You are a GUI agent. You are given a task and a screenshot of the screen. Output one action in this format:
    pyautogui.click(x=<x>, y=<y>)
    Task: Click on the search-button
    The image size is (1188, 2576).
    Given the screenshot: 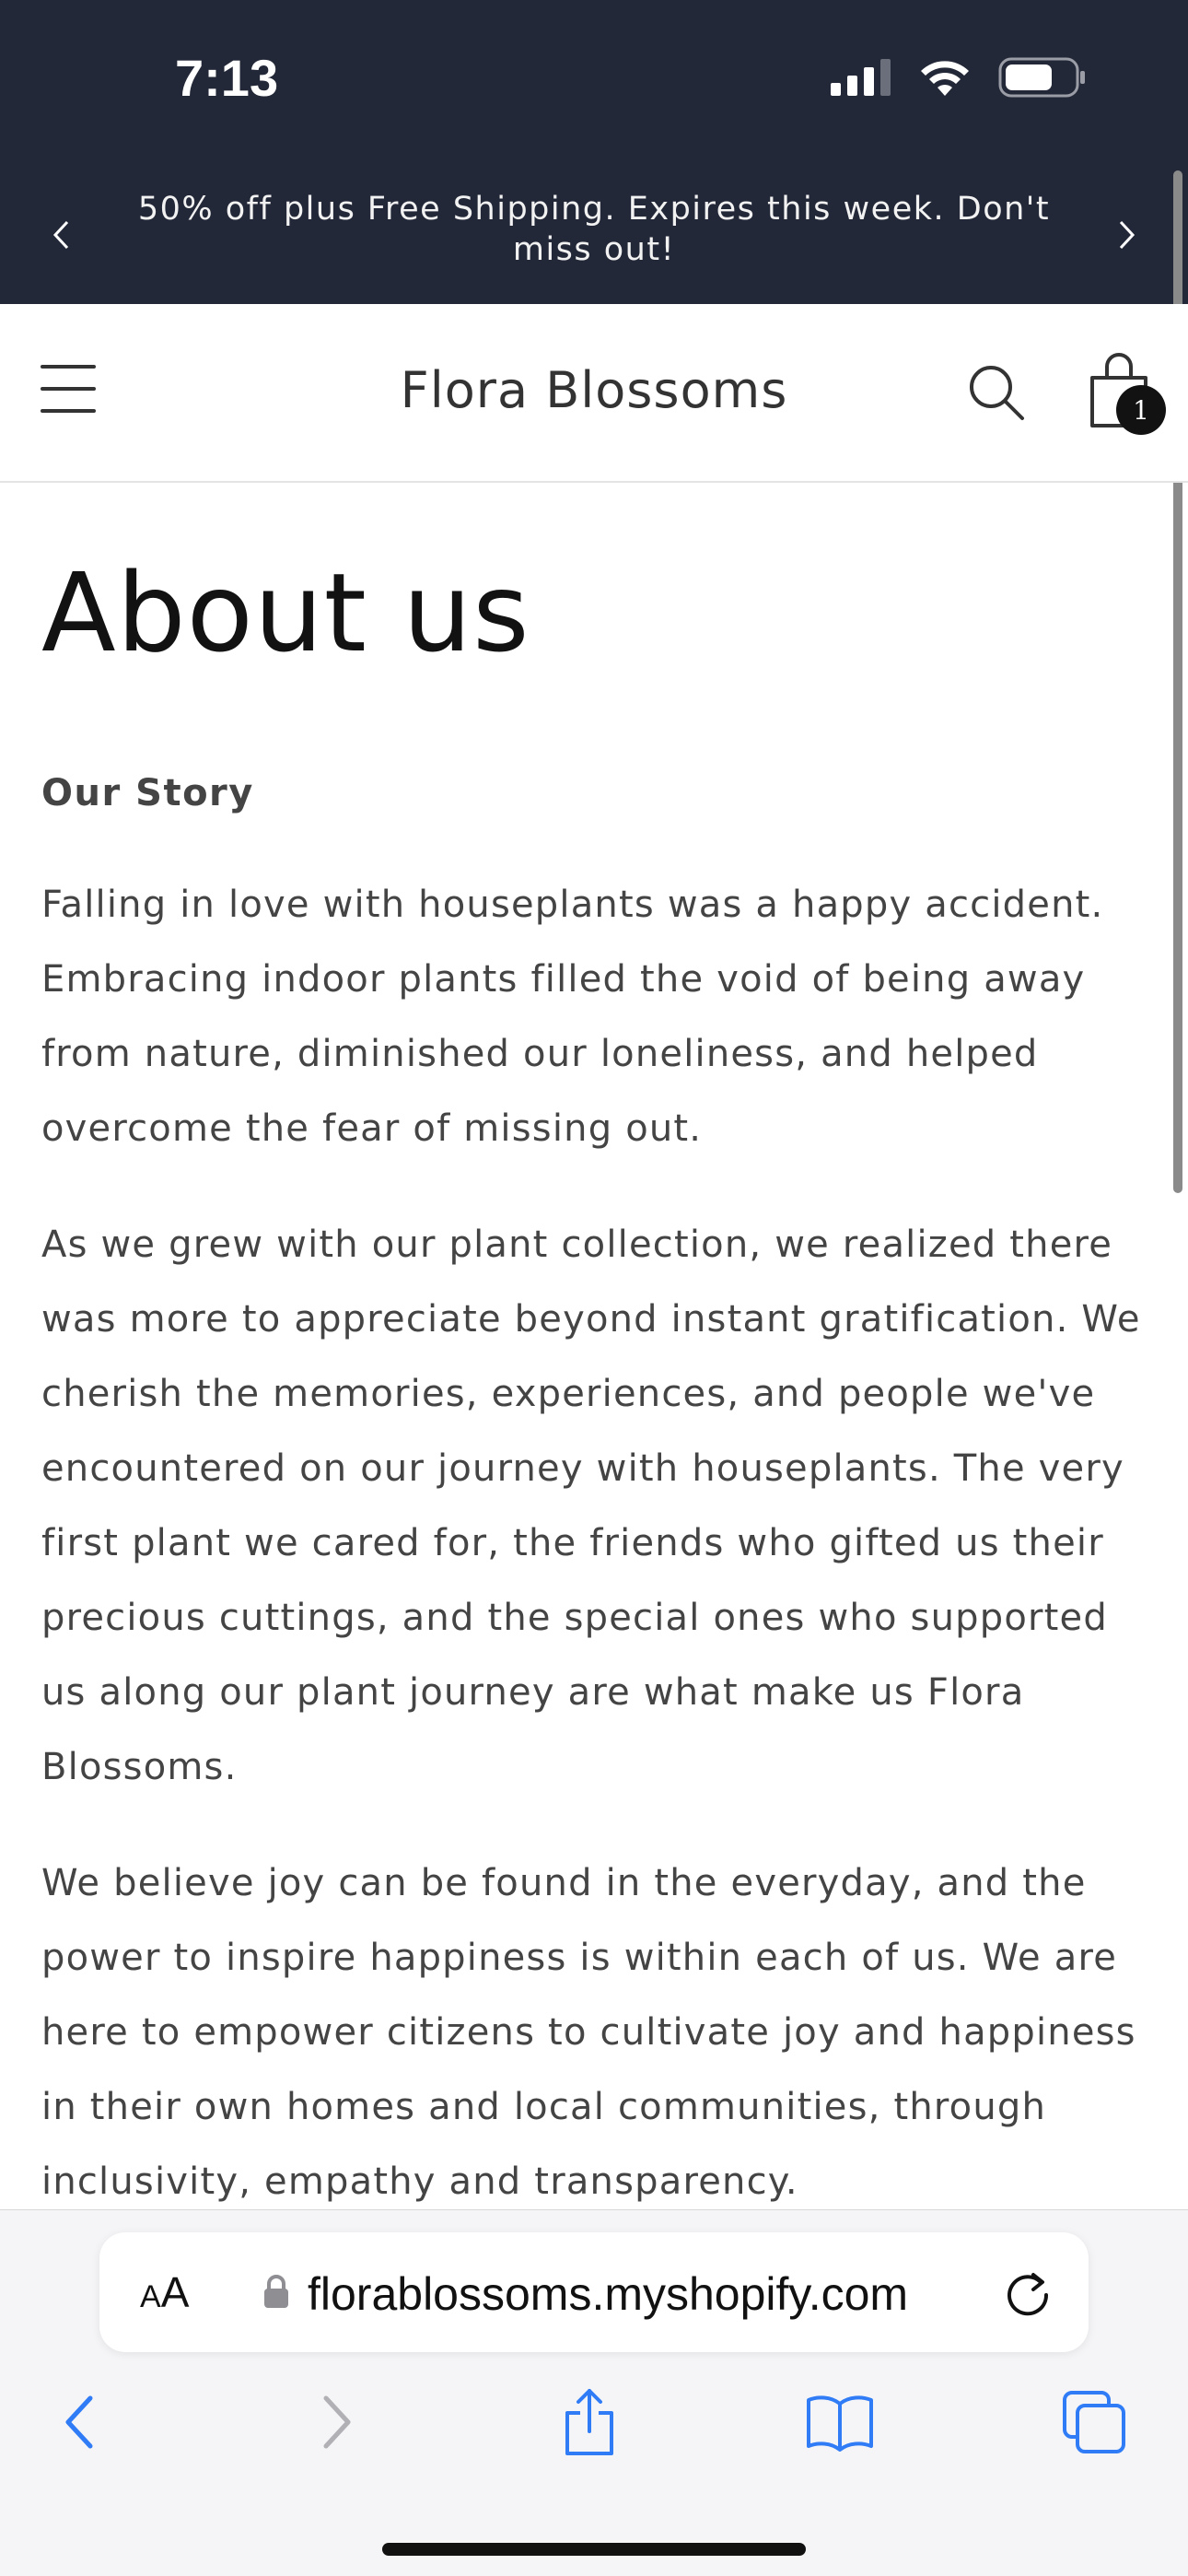 What is the action you would take?
    pyautogui.click(x=996, y=392)
    